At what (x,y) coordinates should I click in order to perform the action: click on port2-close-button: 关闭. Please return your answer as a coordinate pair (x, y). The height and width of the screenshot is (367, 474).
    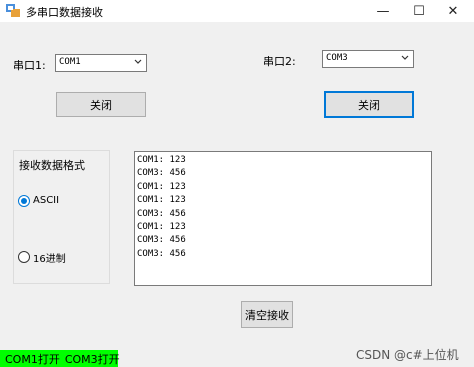
    Looking at the image, I should click on (369, 104).